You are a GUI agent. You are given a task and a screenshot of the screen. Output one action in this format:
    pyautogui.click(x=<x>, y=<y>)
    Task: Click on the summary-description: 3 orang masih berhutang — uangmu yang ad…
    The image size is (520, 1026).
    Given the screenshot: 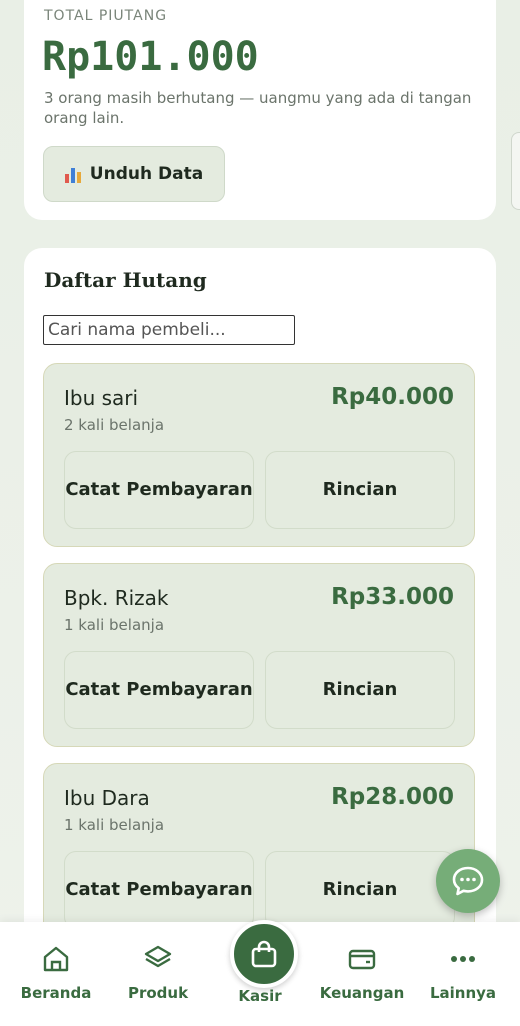 What is the action you would take?
    pyautogui.click(x=258, y=108)
    